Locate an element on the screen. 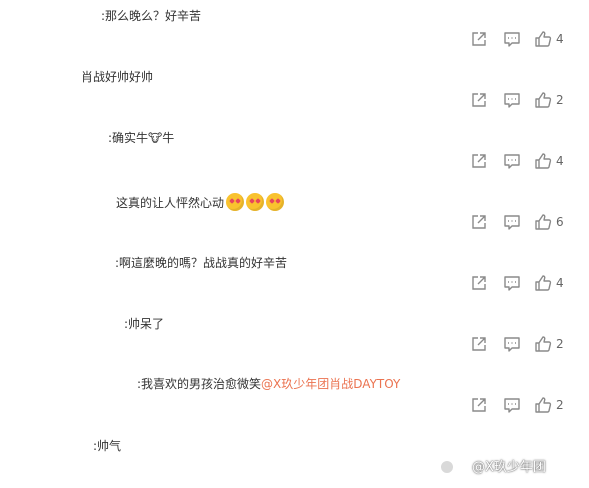 This screenshot has width=589, height=488. comment-text-row: :我喜欢的男孩治愈微笑@X玖少年团肖战DAYTOY is located at coordinates (268, 384).